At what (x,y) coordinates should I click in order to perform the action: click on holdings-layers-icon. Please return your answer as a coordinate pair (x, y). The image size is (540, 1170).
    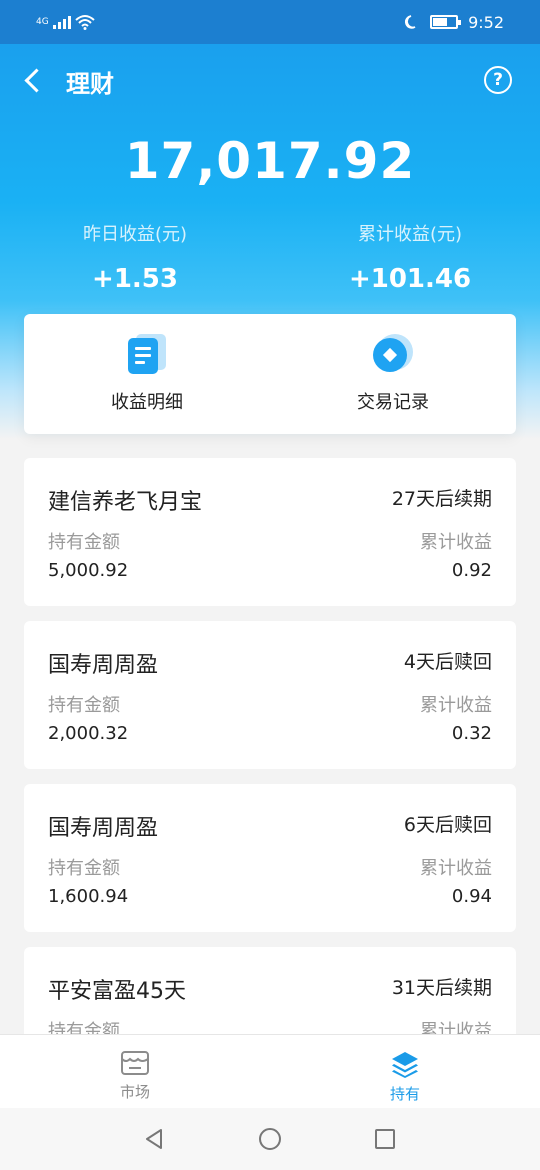
    Looking at the image, I should click on (405, 1065).